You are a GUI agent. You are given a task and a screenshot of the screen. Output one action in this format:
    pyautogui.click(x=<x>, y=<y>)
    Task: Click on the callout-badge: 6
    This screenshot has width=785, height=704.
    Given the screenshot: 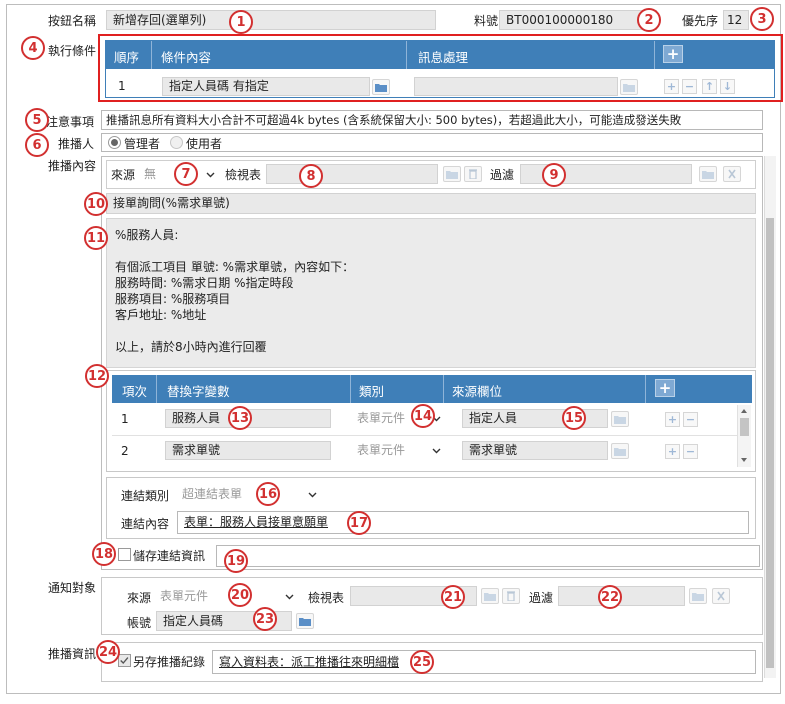 What is the action you would take?
    pyautogui.click(x=37, y=145)
    